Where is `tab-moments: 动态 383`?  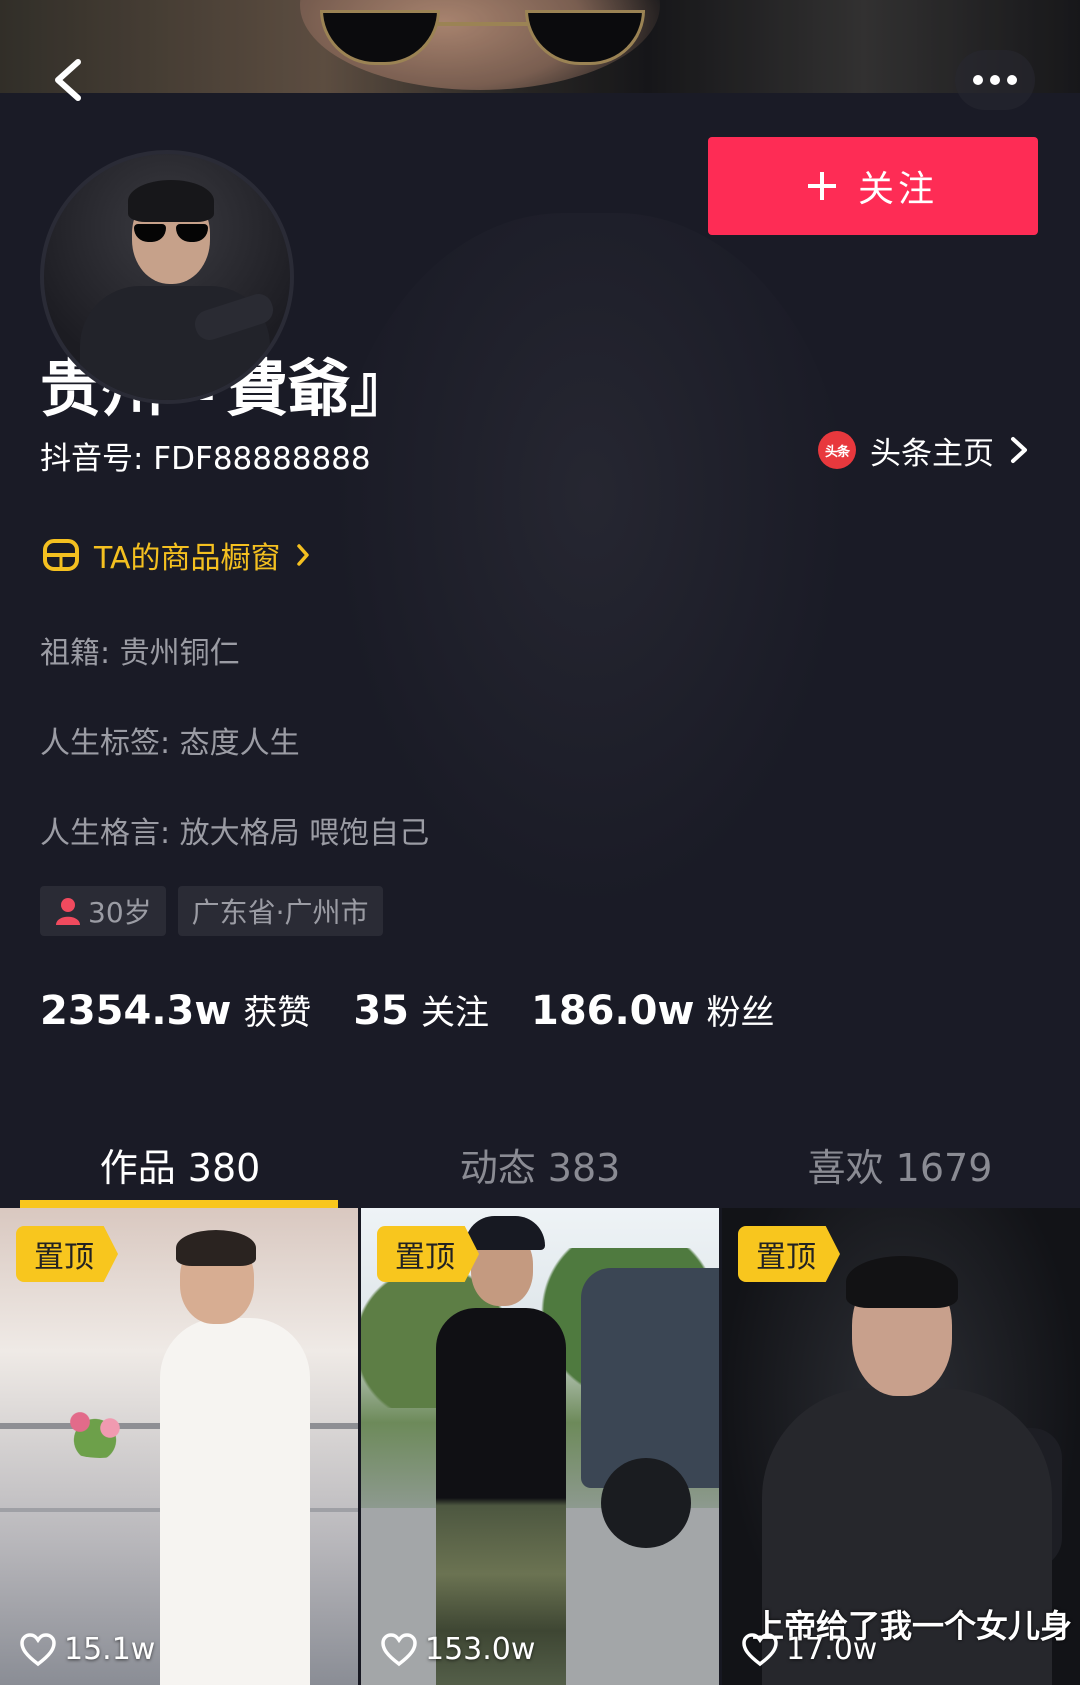
tab-moments: 动态 383 is located at coordinates (540, 1166).